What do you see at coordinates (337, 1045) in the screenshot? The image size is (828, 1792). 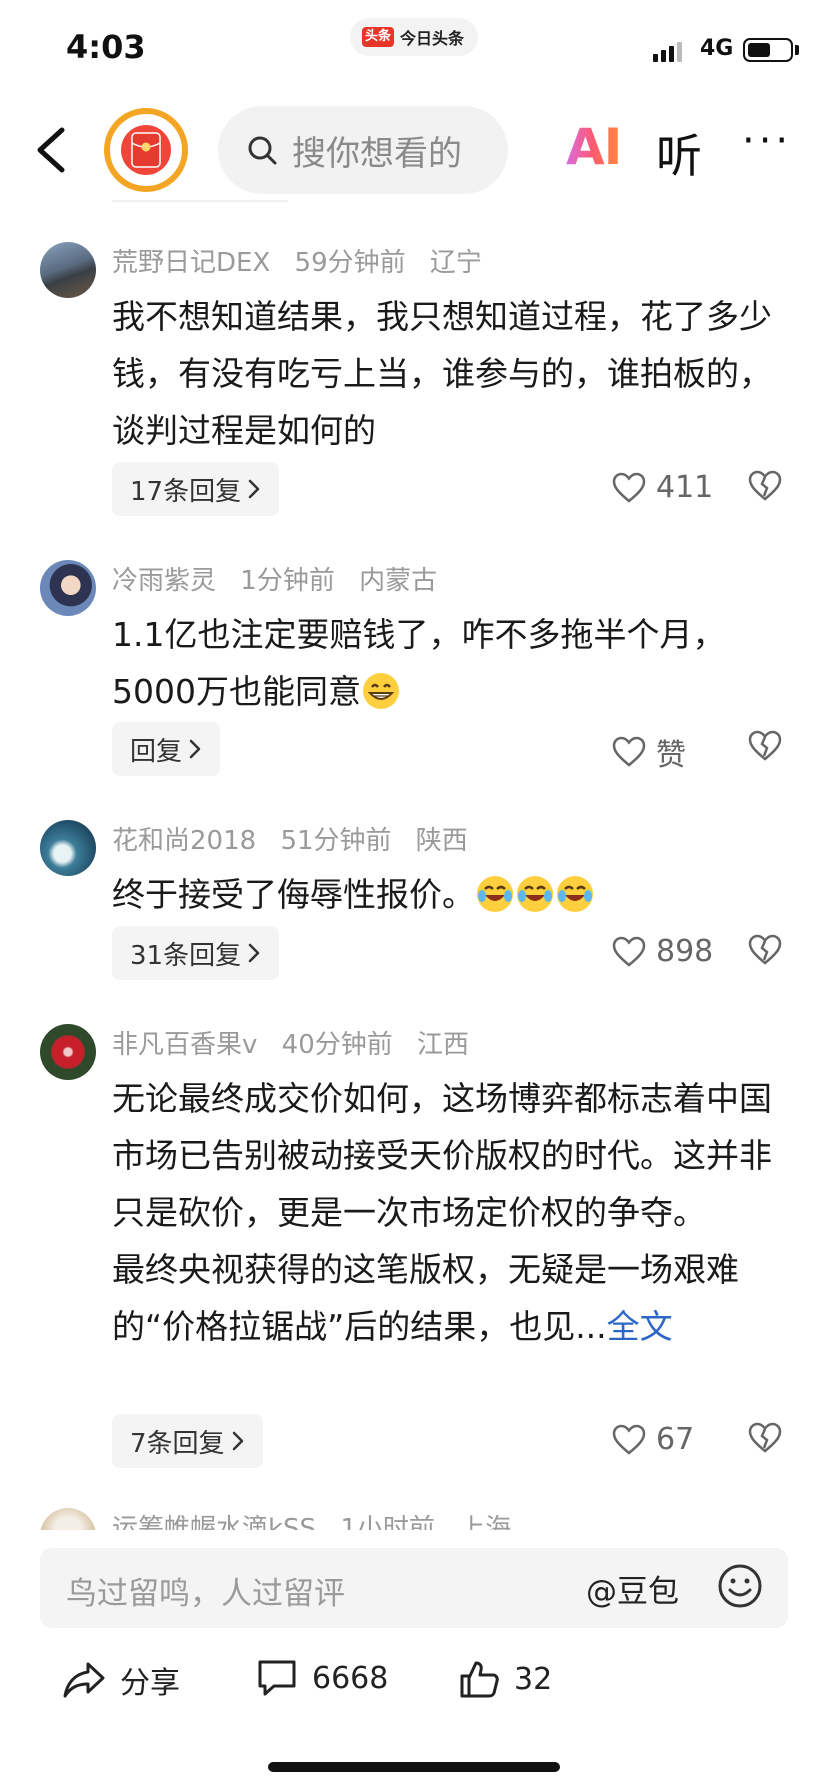 I see `comment-time: 40分钟前` at bounding box center [337, 1045].